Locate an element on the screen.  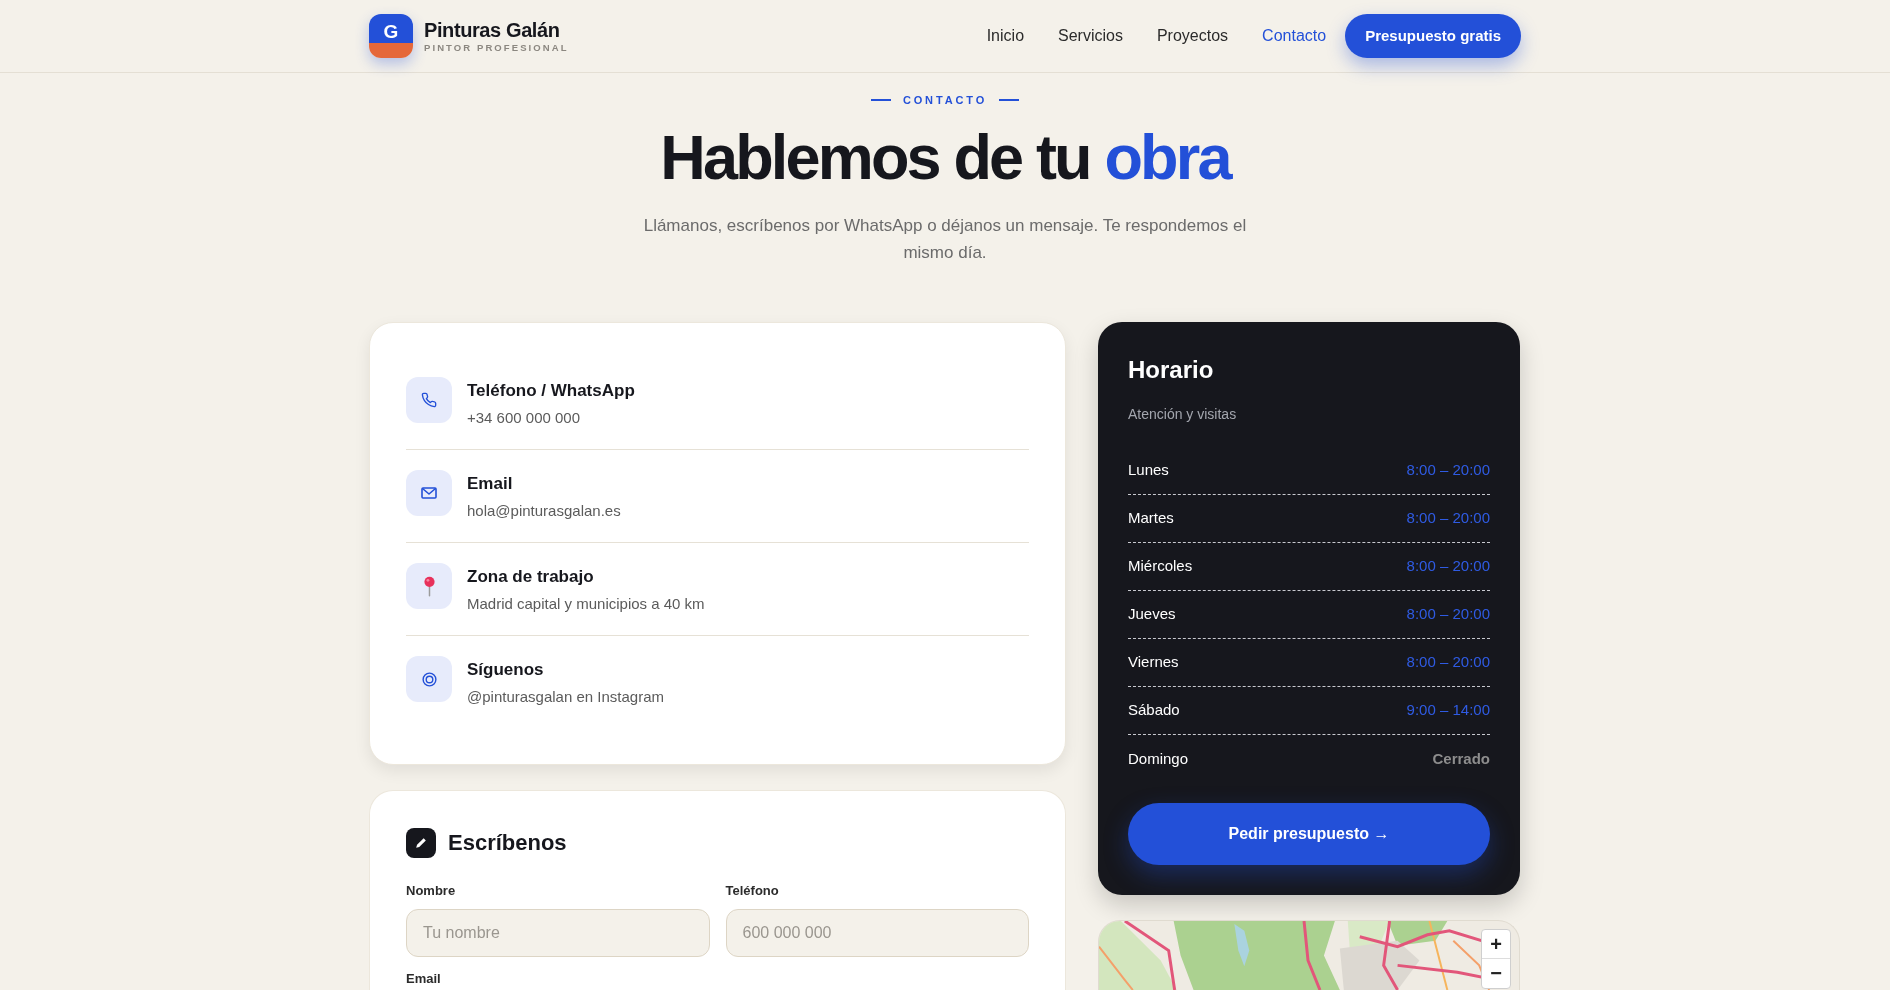
brand-name: Pinturas Galán is located at coordinates (492, 30).